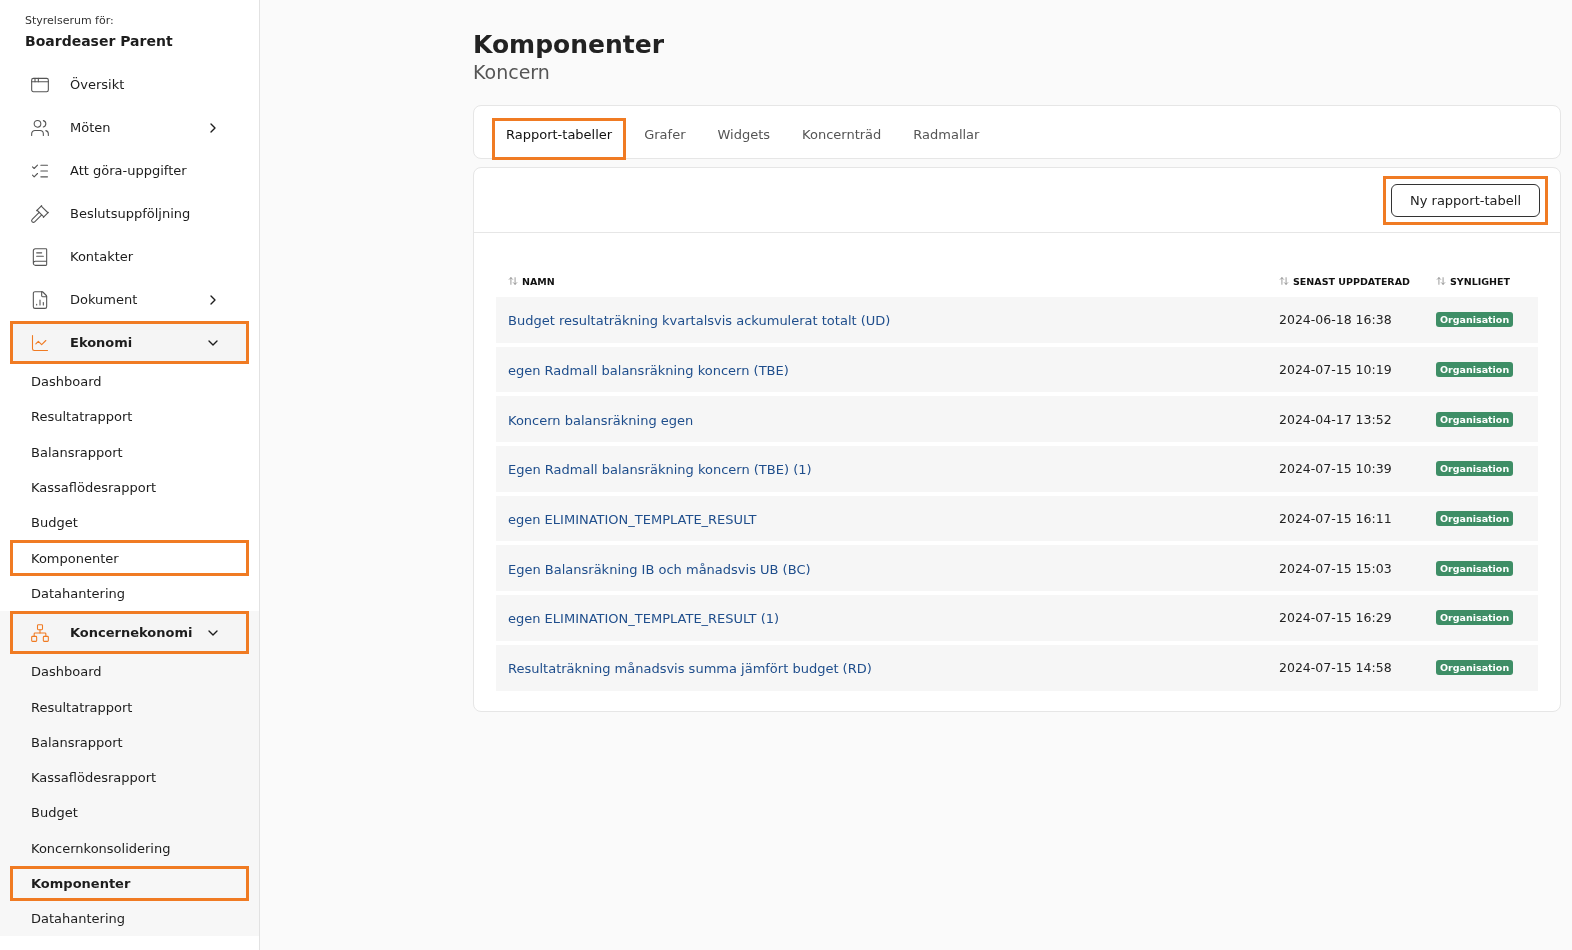 This screenshot has width=1572, height=950. Describe the element at coordinates (129, 299) in the screenshot. I see `nav-item: Dokument` at that location.